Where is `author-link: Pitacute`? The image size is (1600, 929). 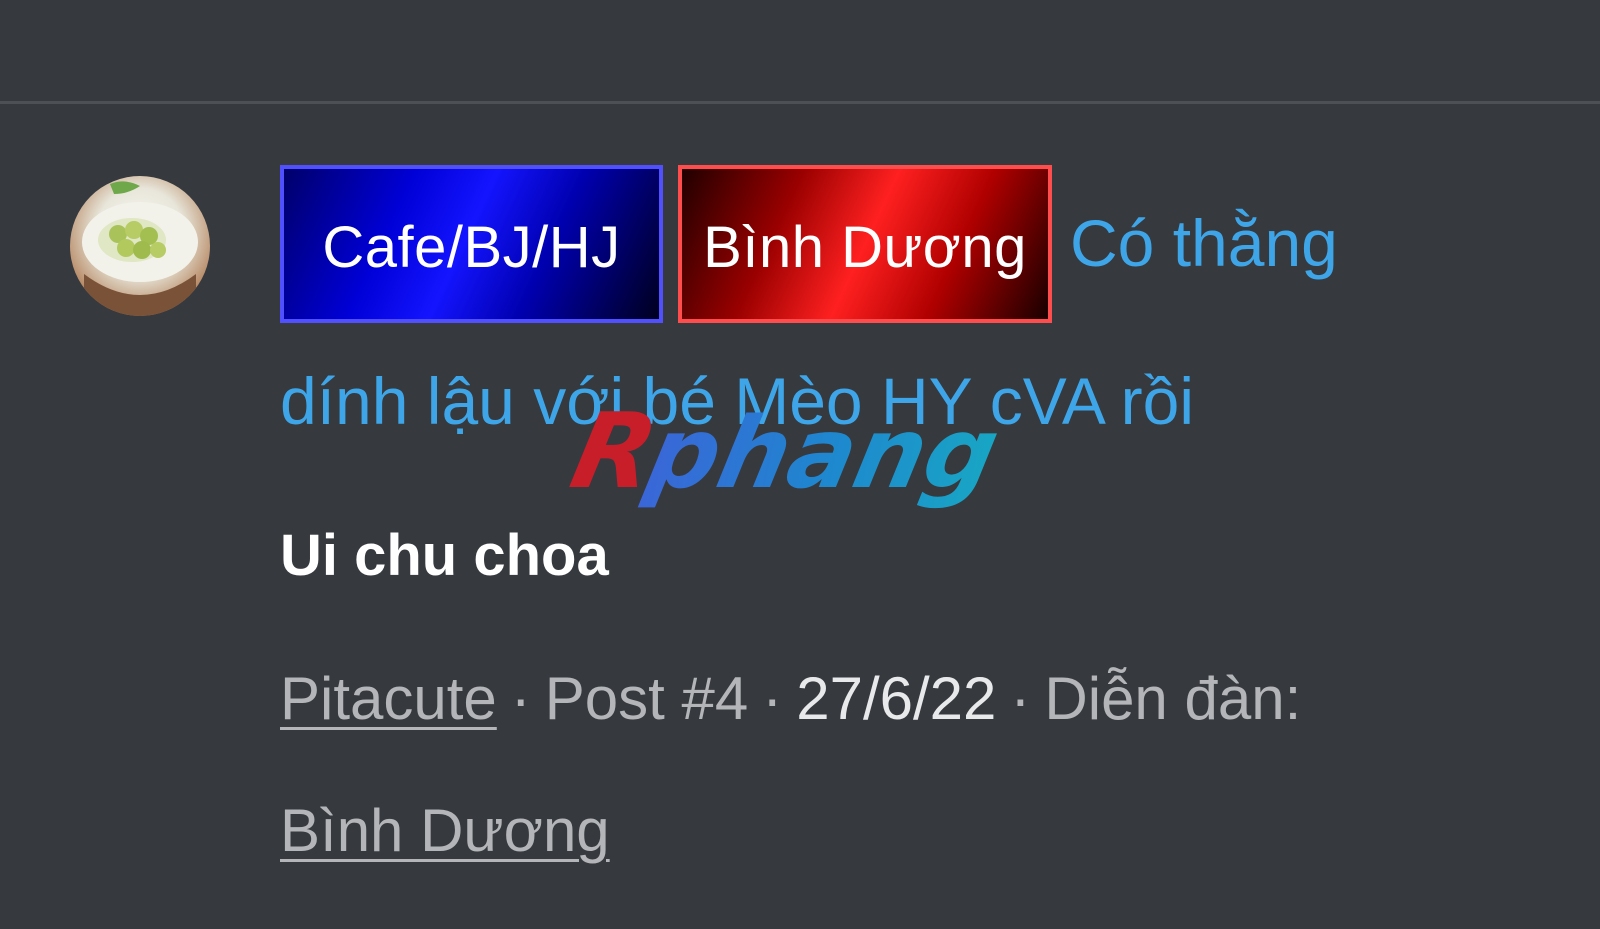
author-link: Pitacute is located at coordinates (388, 698).